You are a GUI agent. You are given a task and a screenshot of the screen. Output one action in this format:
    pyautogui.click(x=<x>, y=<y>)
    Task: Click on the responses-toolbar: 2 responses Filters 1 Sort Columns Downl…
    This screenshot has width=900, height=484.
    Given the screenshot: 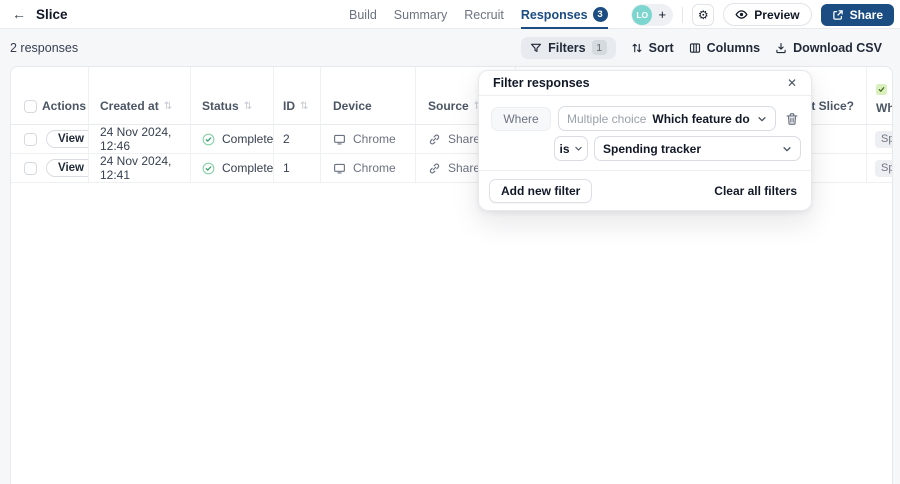 What is the action you would take?
    pyautogui.click(x=450, y=47)
    